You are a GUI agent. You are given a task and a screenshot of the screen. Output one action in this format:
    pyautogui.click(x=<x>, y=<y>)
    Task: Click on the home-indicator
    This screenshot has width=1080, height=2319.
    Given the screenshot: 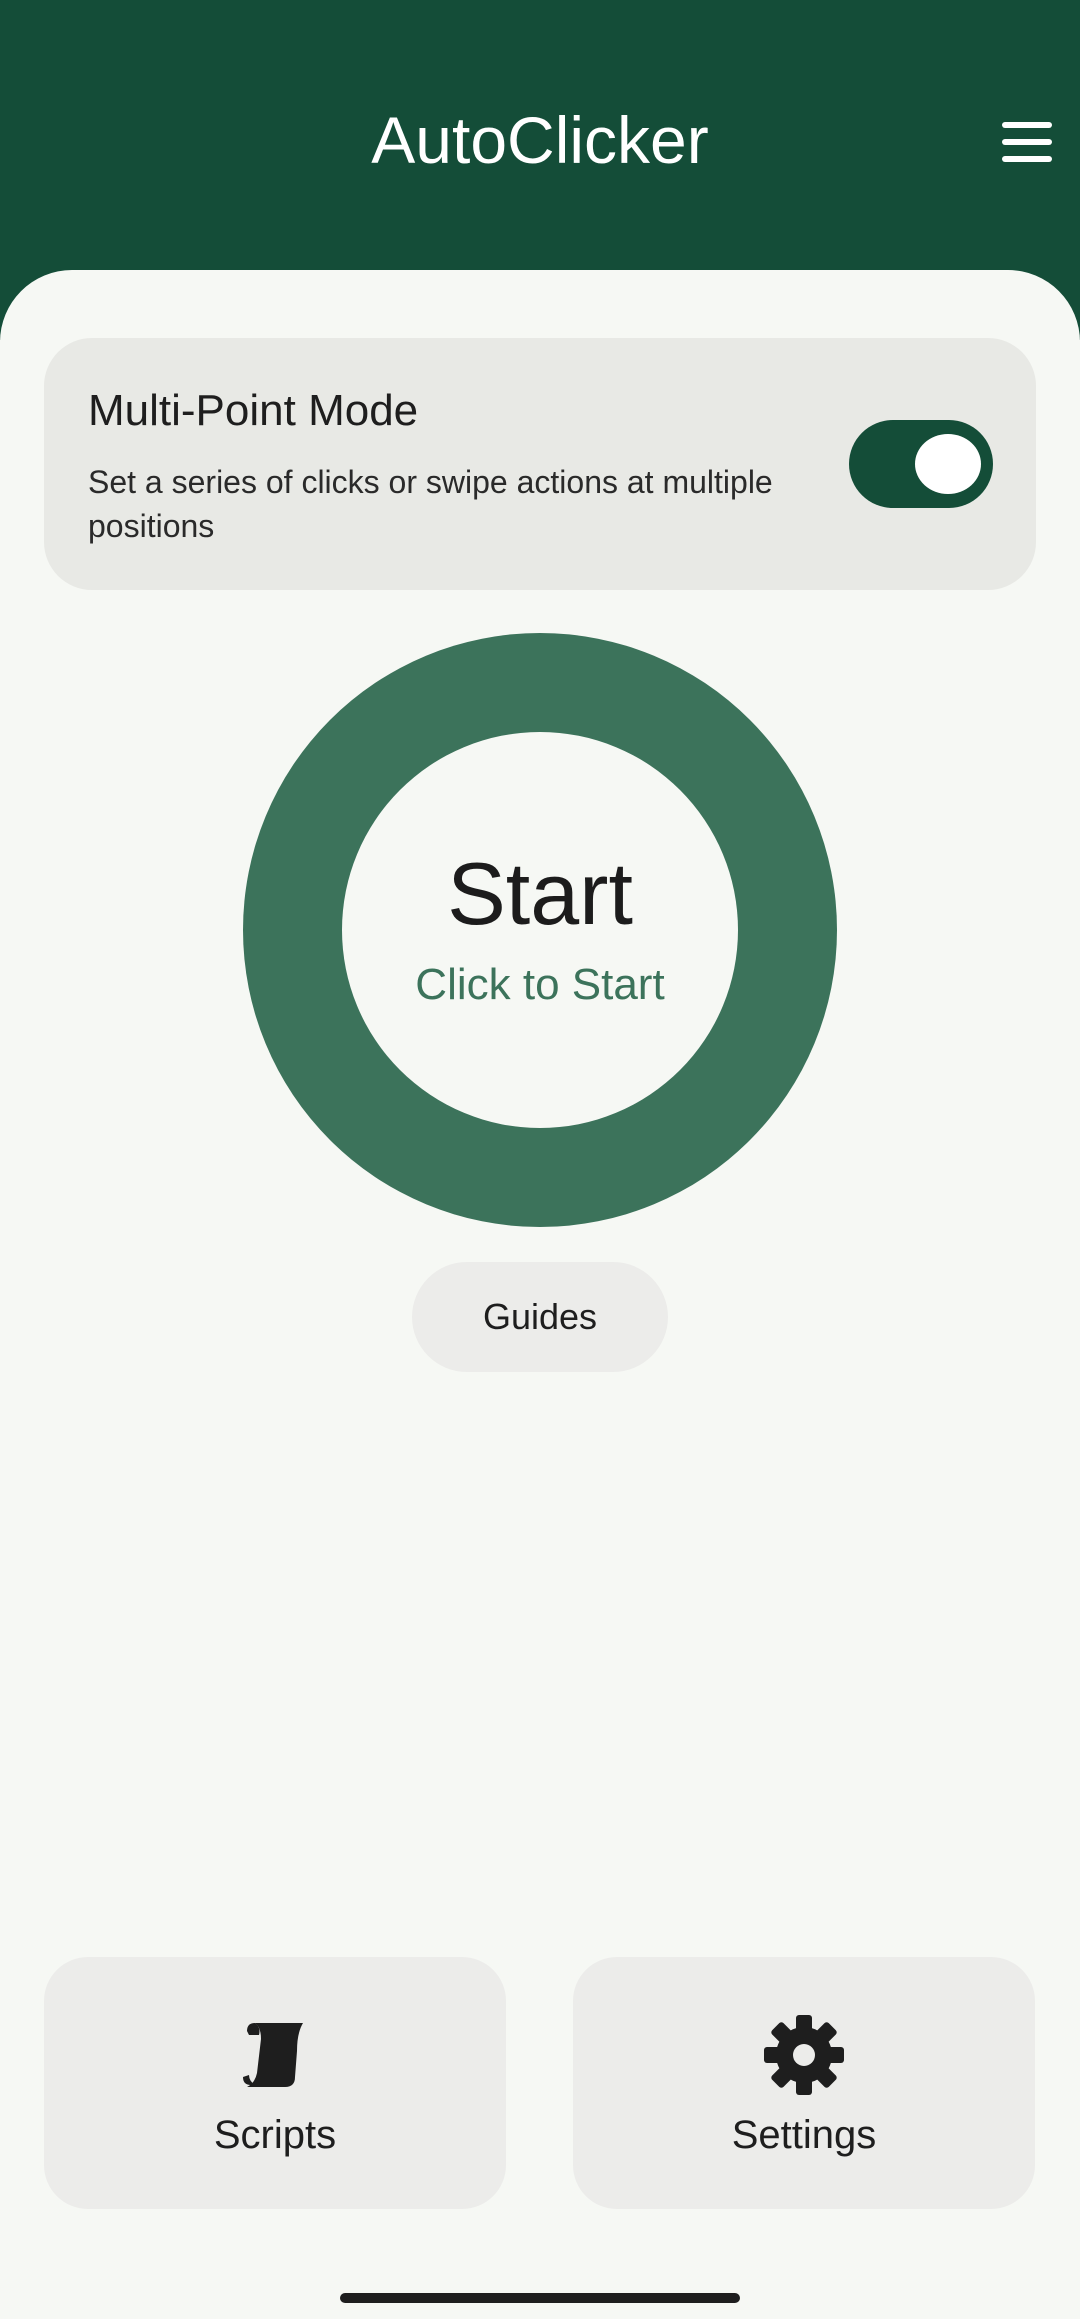 What is the action you would take?
    pyautogui.click(x=540, y=2298)
    